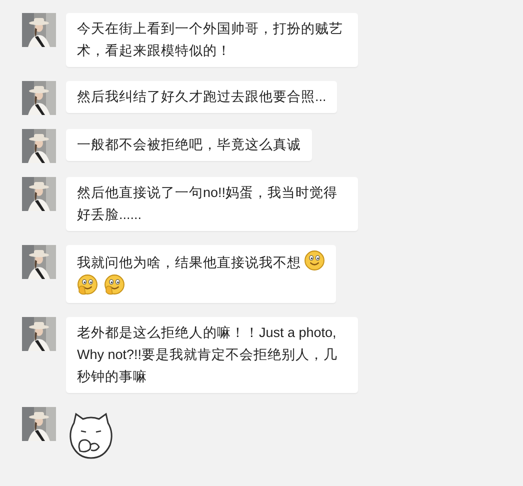 This screenshot has height=486, width=523. Describe the element at coordinates (207, 354) in the screenshot. I see `message-text: 老外都是这么拒绝人的嘛！！Just a photo, Why not?!!要是我就肯定不会拒绝别人，几秒钟的事嘛` at that location.